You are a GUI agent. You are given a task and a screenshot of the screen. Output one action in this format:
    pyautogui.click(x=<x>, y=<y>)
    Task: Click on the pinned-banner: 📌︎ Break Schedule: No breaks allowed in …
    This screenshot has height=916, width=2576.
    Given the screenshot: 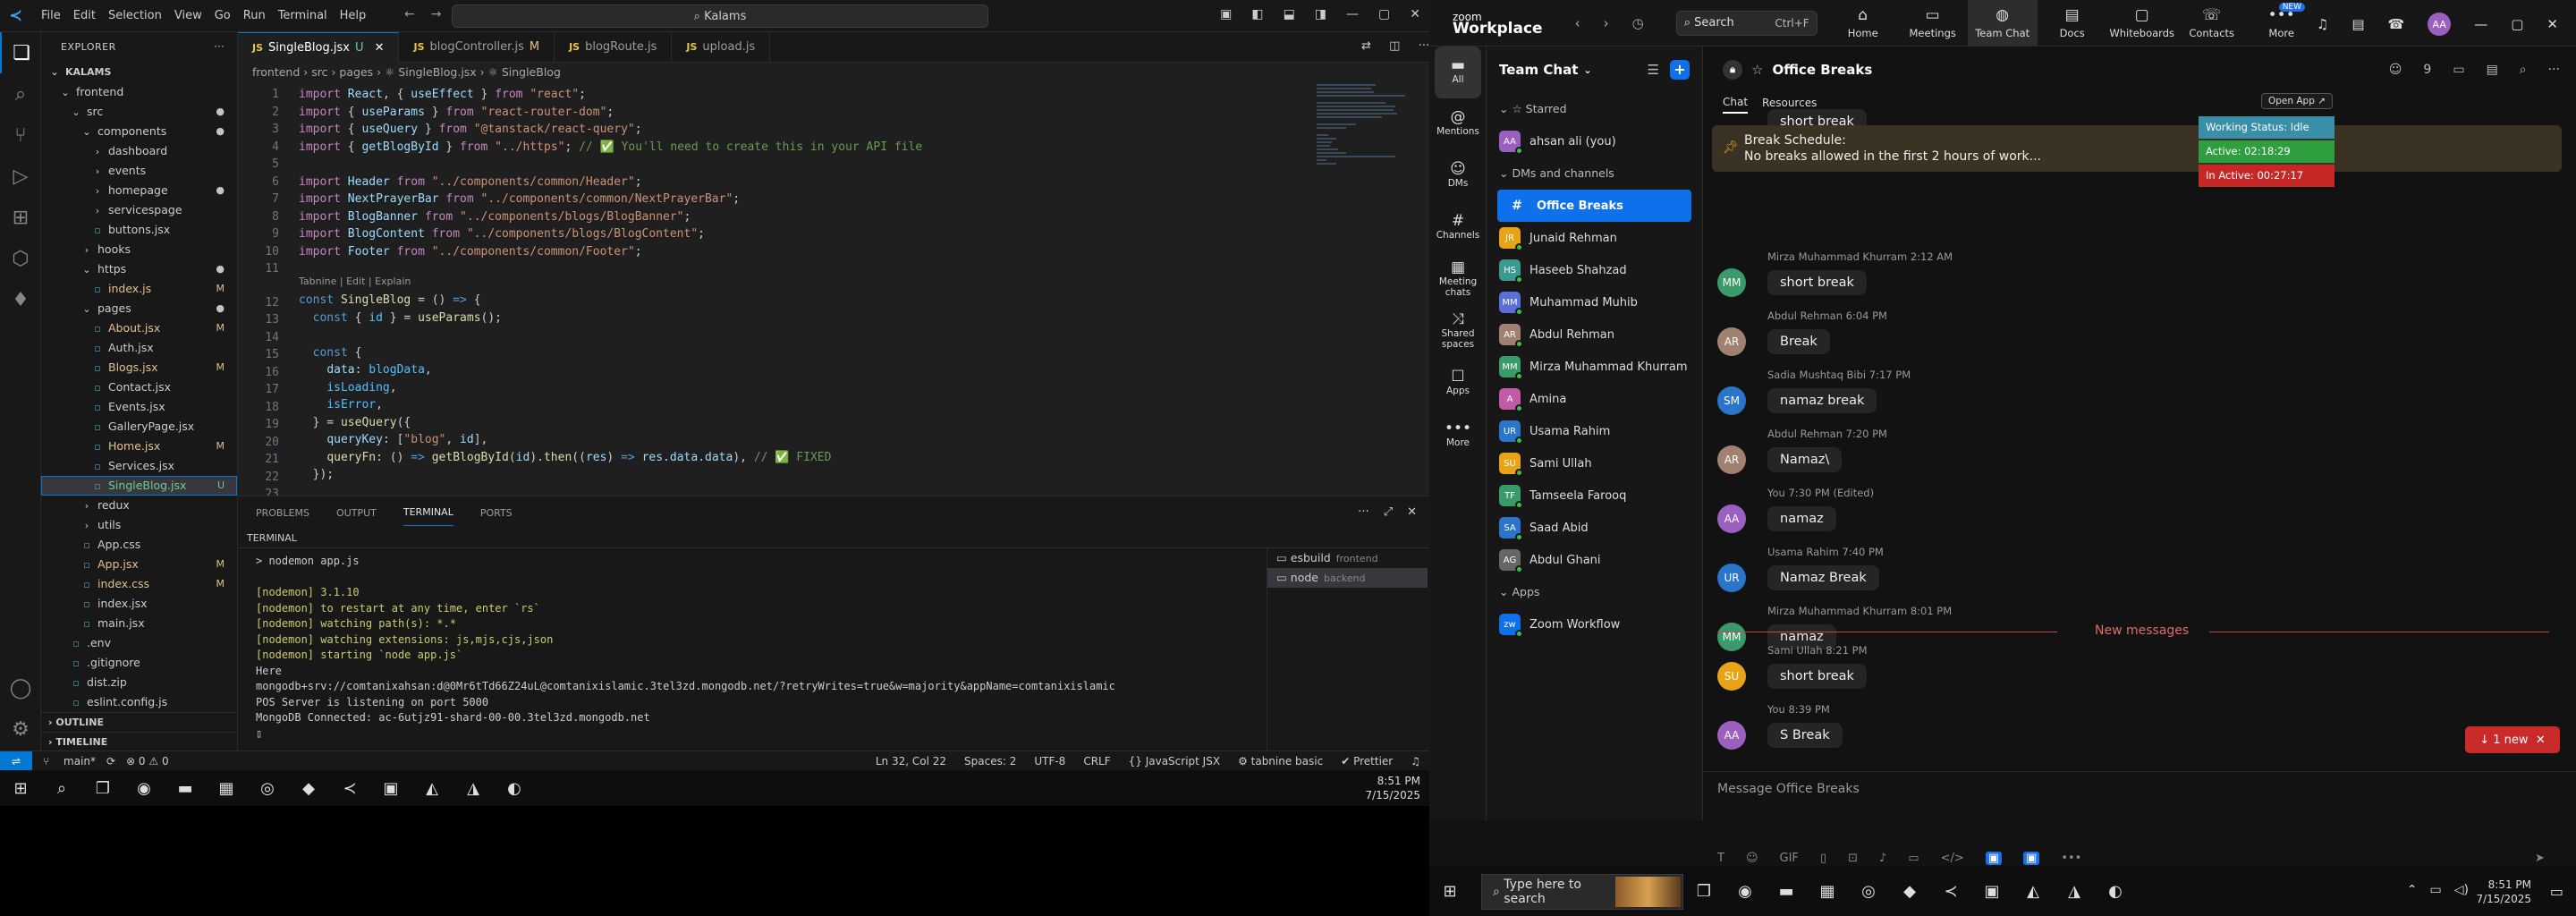 What is the action you would take?
    pyautogui.click(x=2137, y=148)
    